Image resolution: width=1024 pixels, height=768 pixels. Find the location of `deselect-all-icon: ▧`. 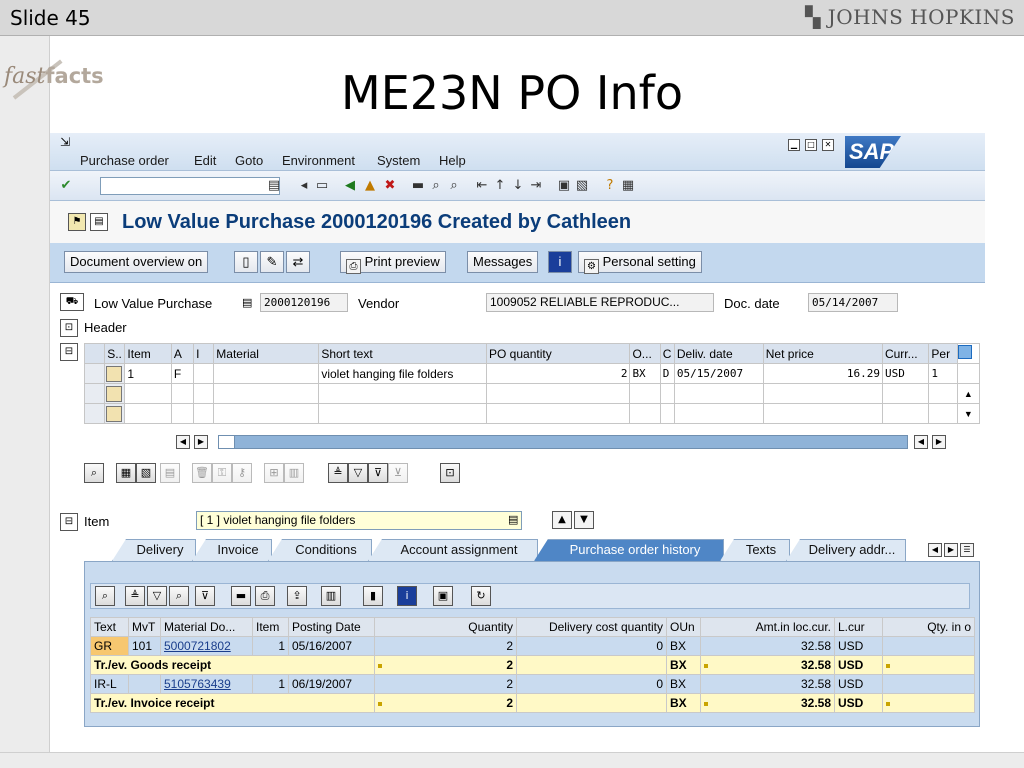

deselect-all-icon: ▧ is located at coordinates (146, 473).